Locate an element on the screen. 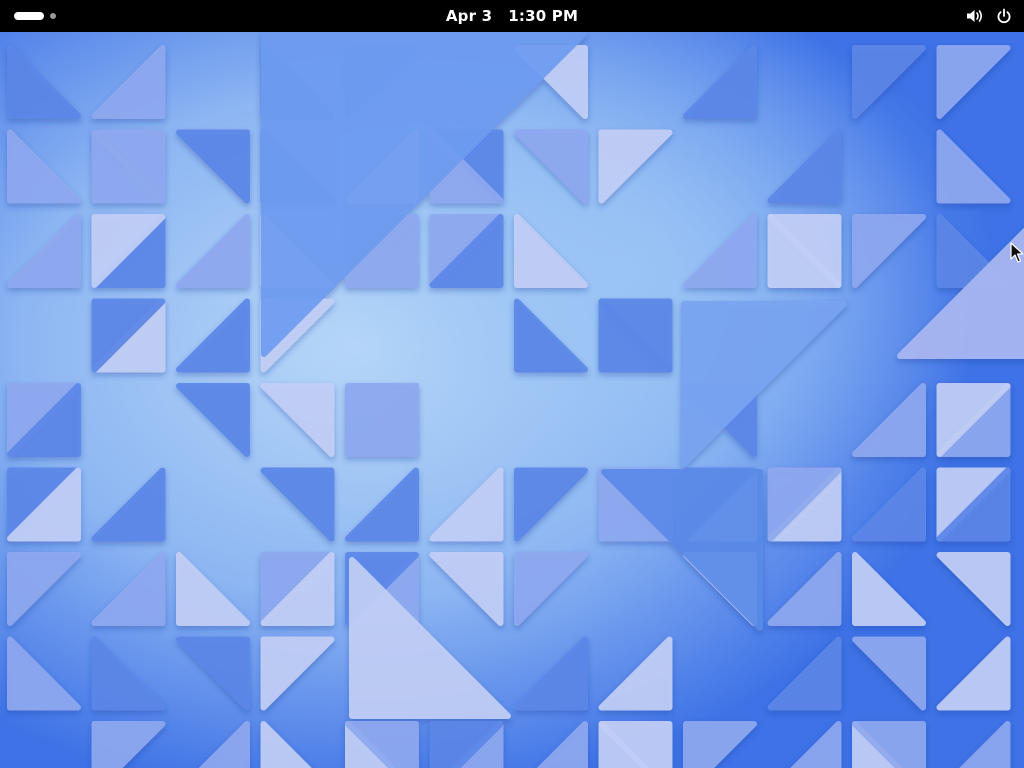 The height and width of the screenshot is (768, 1024). date-time-button: Apr 3 1:30 PM is located at coordinates (512, 16).